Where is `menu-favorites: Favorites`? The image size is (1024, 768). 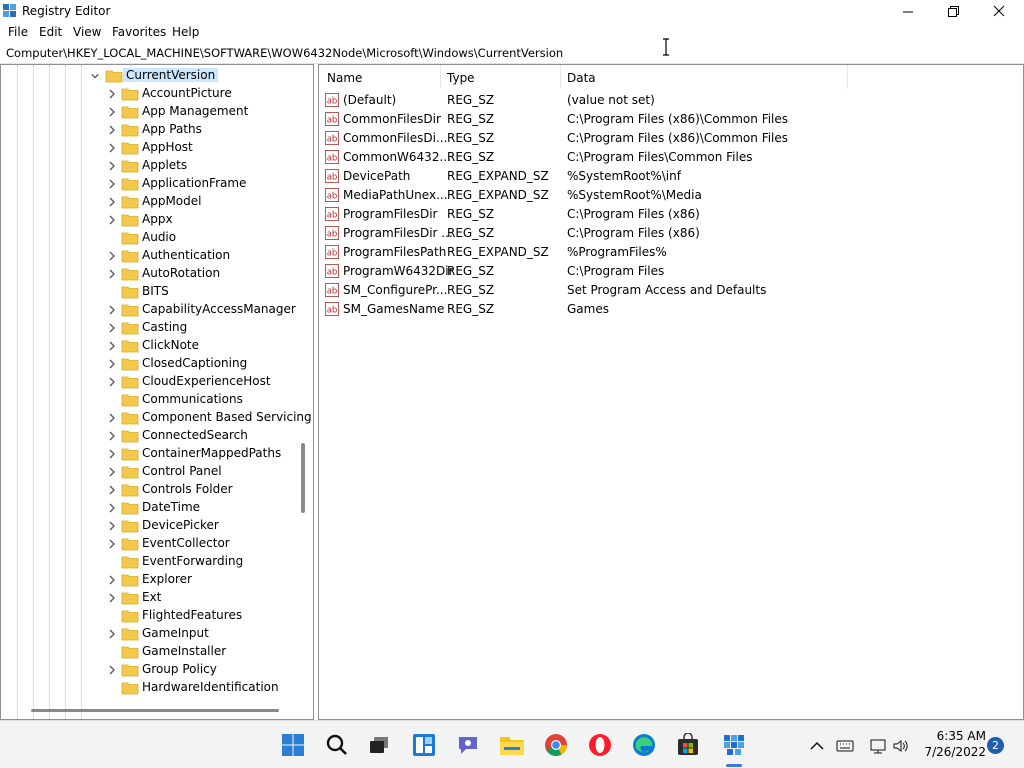
menu-favorites: Favorites is located at coordinates (139, 32).